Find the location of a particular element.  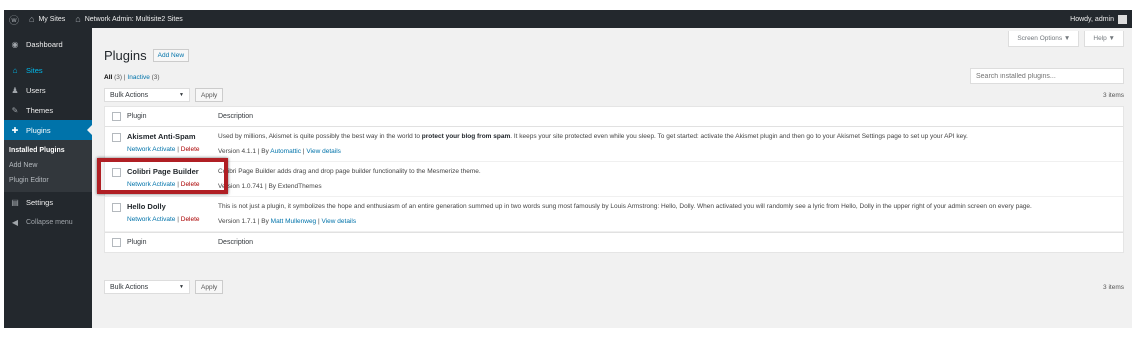

themes-icon: ✎ is located at coordinates (15, 110).